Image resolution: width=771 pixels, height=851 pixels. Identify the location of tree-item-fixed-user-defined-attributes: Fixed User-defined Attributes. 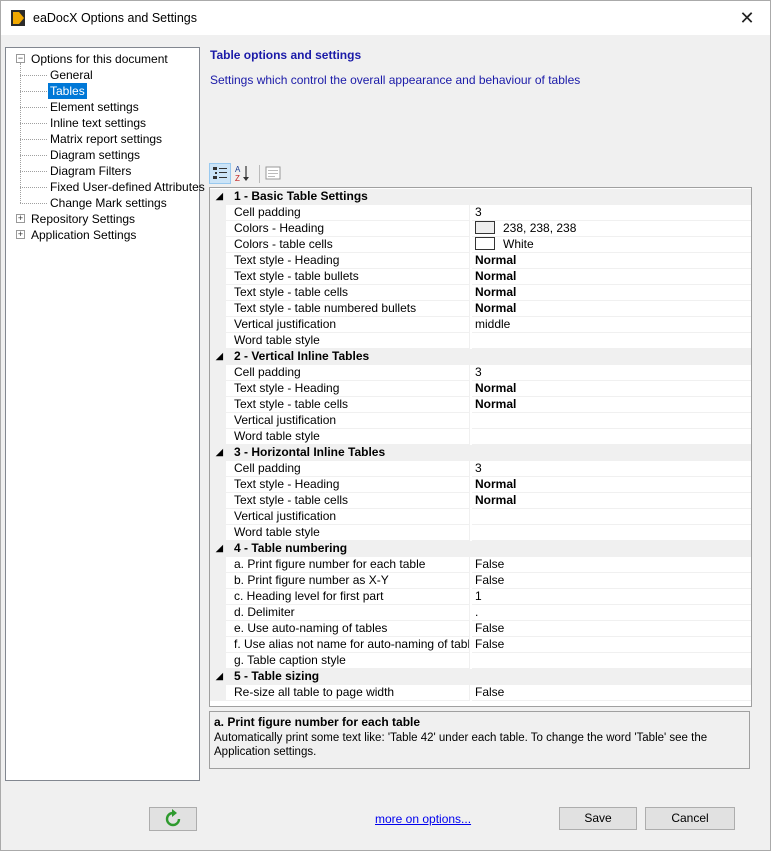
(105, 187).